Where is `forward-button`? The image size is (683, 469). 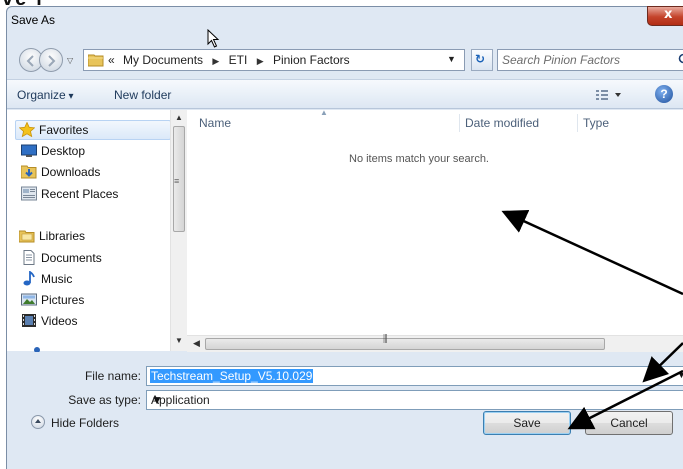 forward-button is located at coordinates (51, 60).